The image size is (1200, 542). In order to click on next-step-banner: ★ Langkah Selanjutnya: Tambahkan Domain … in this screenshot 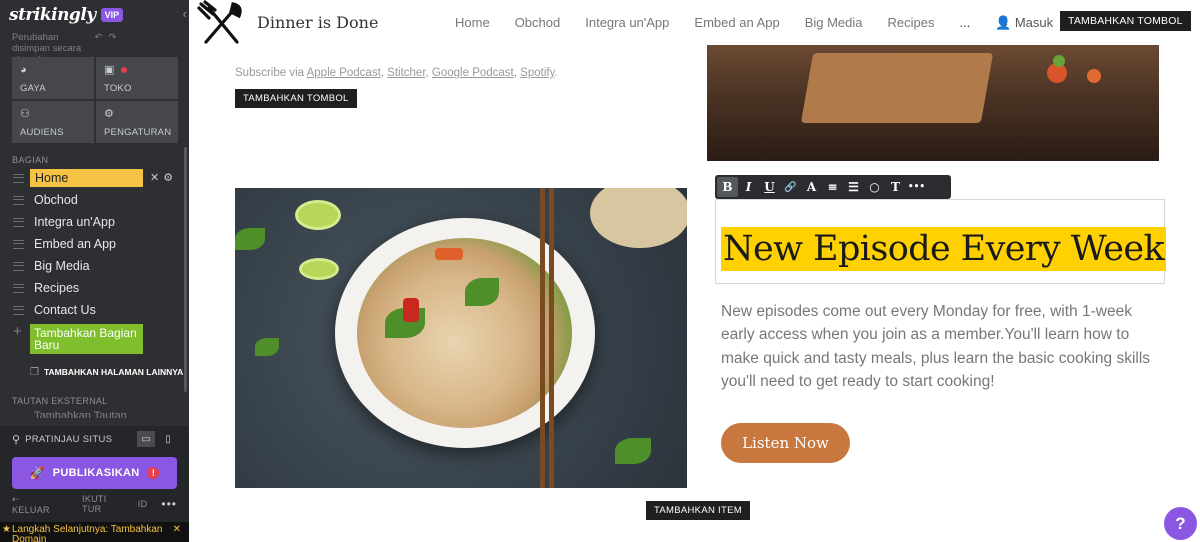, I will do `click(94, 532)`.